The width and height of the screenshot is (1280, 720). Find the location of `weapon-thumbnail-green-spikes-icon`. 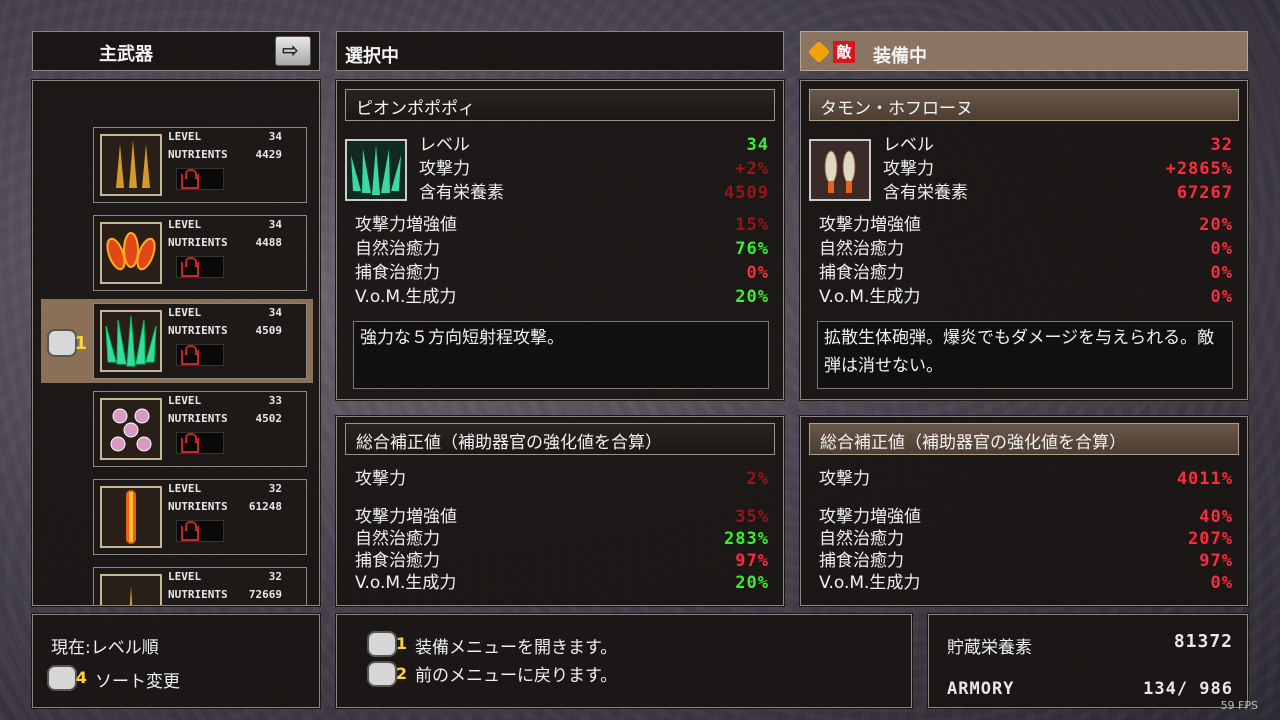

weapon-thumbnail-green-spikes-icon is located at coordinates (131, 341).